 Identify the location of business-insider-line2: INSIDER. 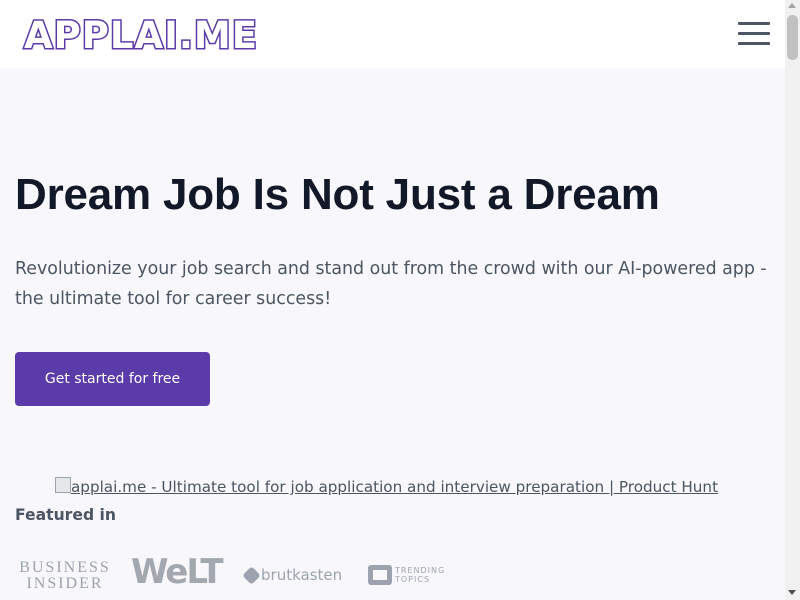
(65, 583).